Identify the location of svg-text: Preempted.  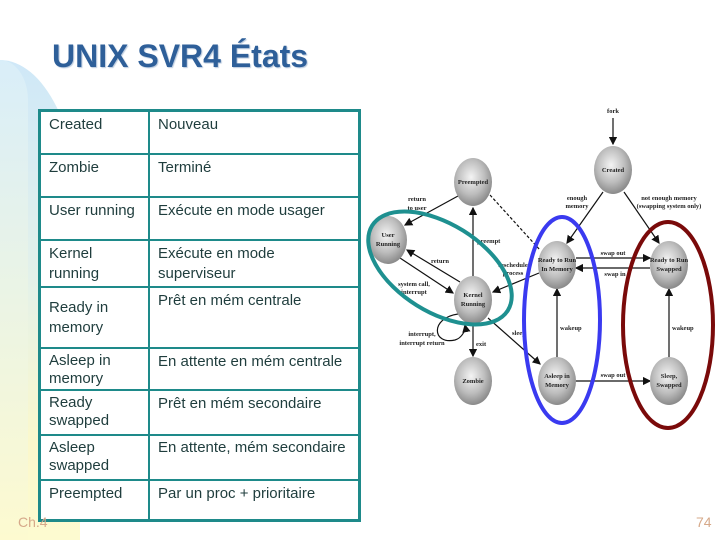
(473, 182).